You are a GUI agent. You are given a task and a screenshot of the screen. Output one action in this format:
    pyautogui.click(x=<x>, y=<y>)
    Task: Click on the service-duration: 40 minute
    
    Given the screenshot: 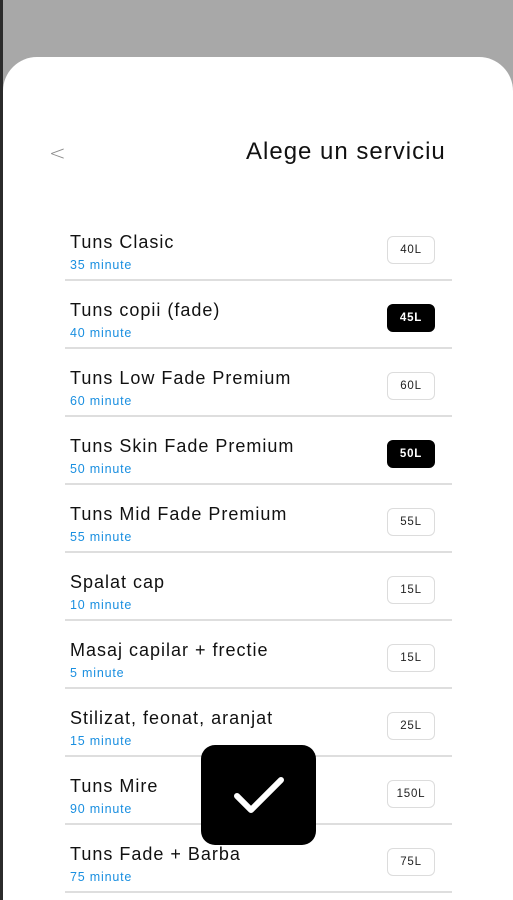 What is the action you would take?
    pyautogui.click(x=101, y=333)
    